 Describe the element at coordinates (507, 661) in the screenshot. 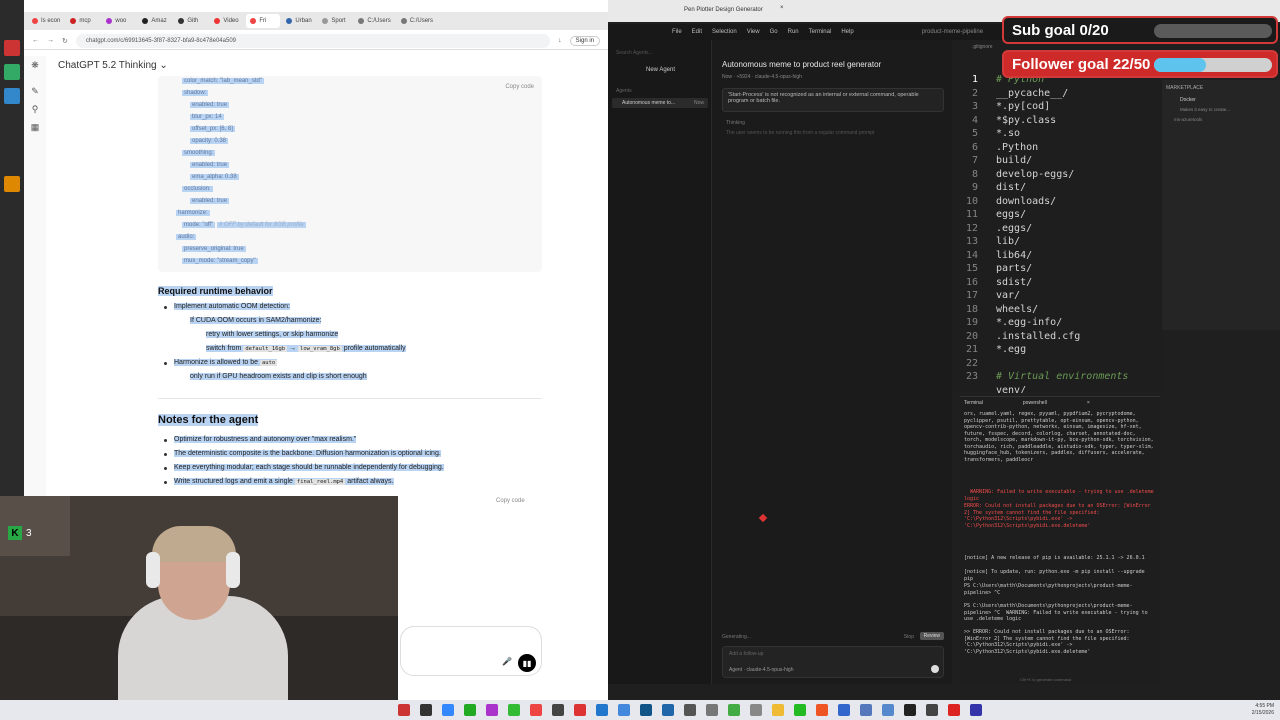

I see `microphone-icon: 🎤` at that location.